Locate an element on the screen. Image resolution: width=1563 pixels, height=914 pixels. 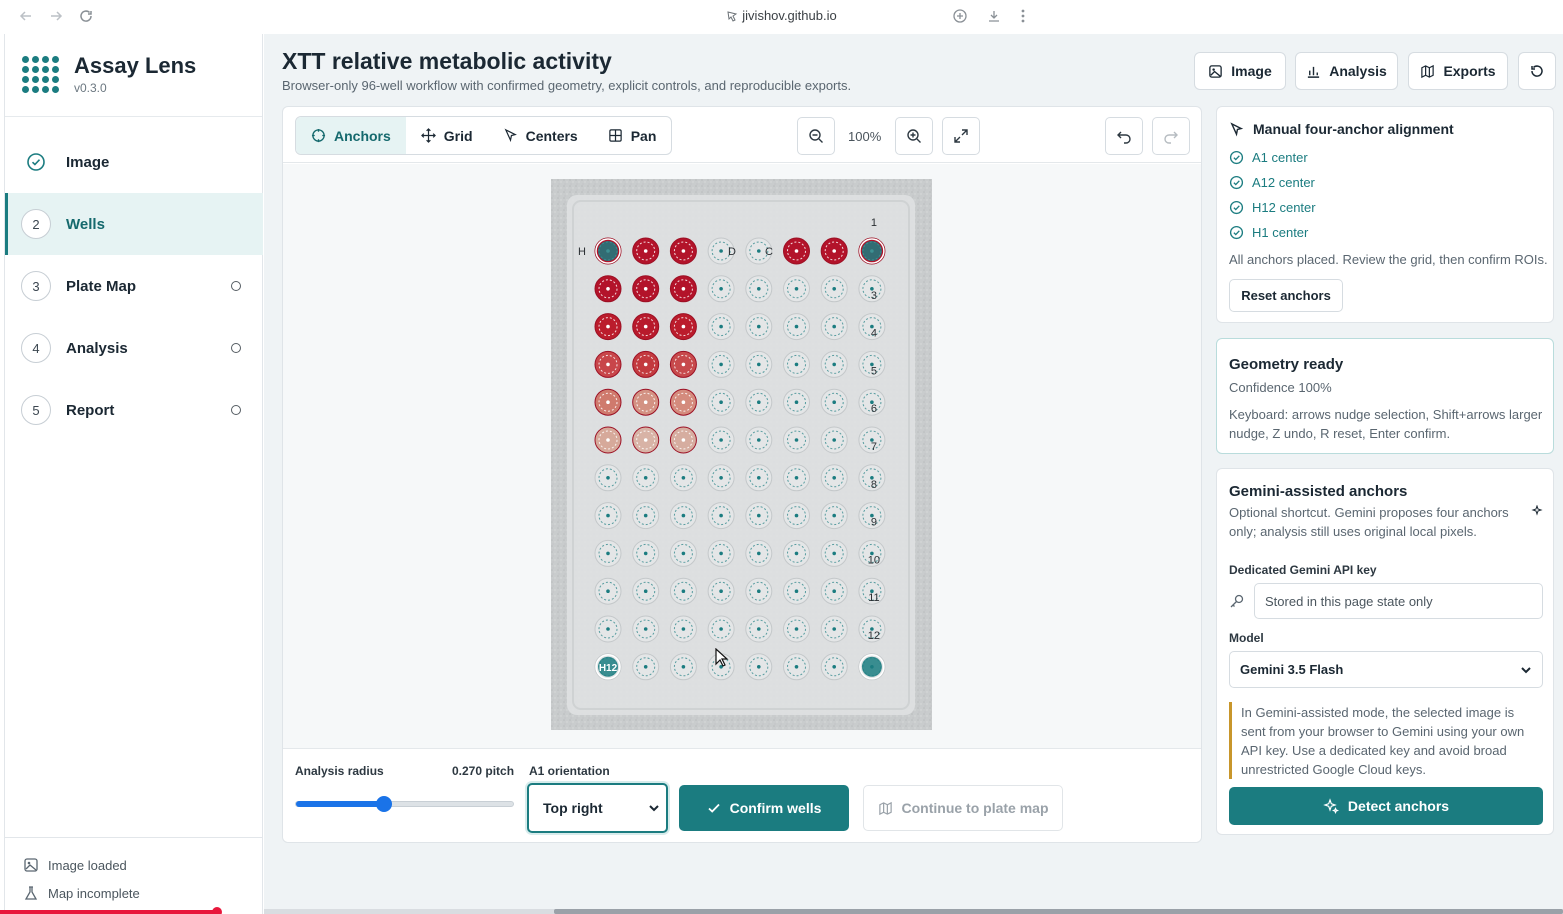
step-plate-map: 3 Plate Map is located at coordinates (134, 286).